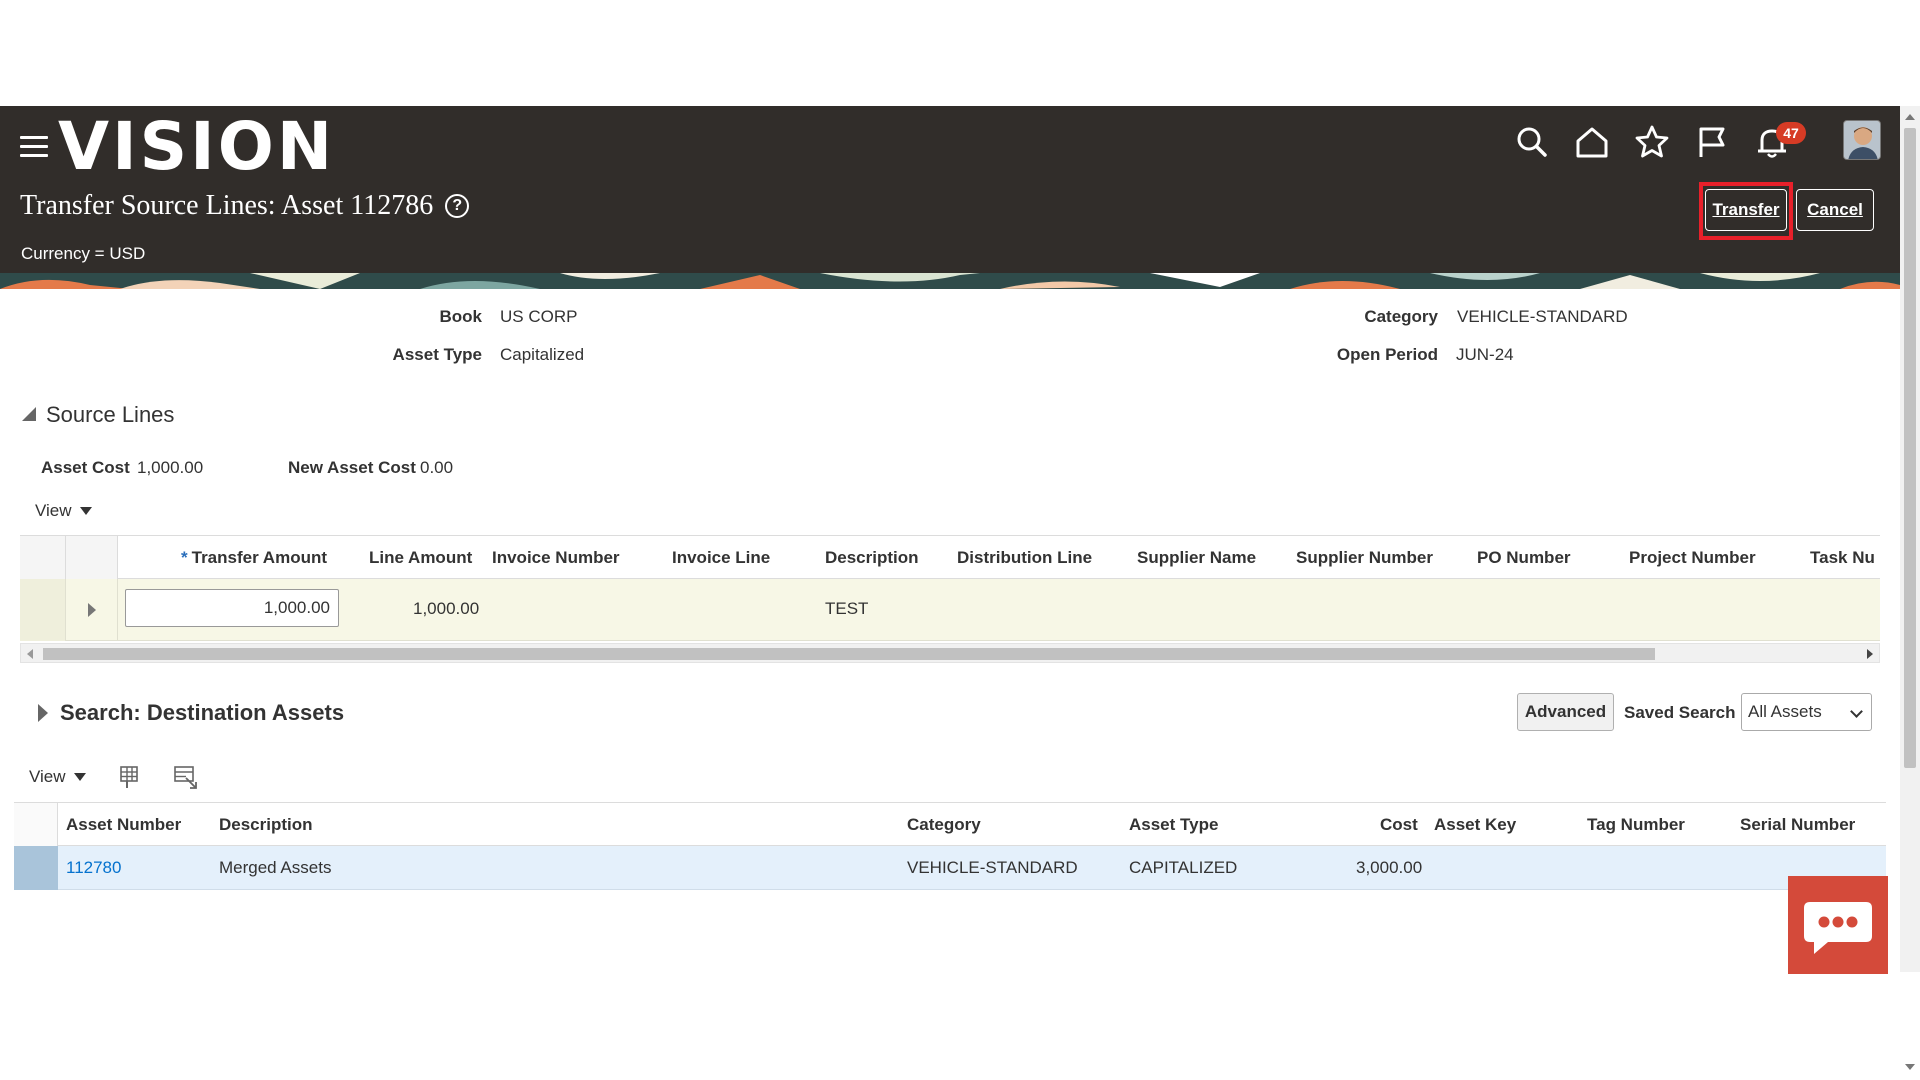  Describe the element at coordinates (92, 558) in the screenshot. I see `expand-column-header` at that location.